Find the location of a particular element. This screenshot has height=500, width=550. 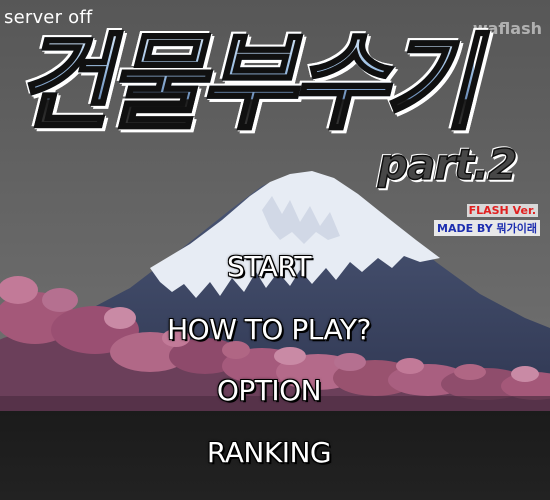

flash-version-label: FLASH Ver. is located at coordinates (502, 210).